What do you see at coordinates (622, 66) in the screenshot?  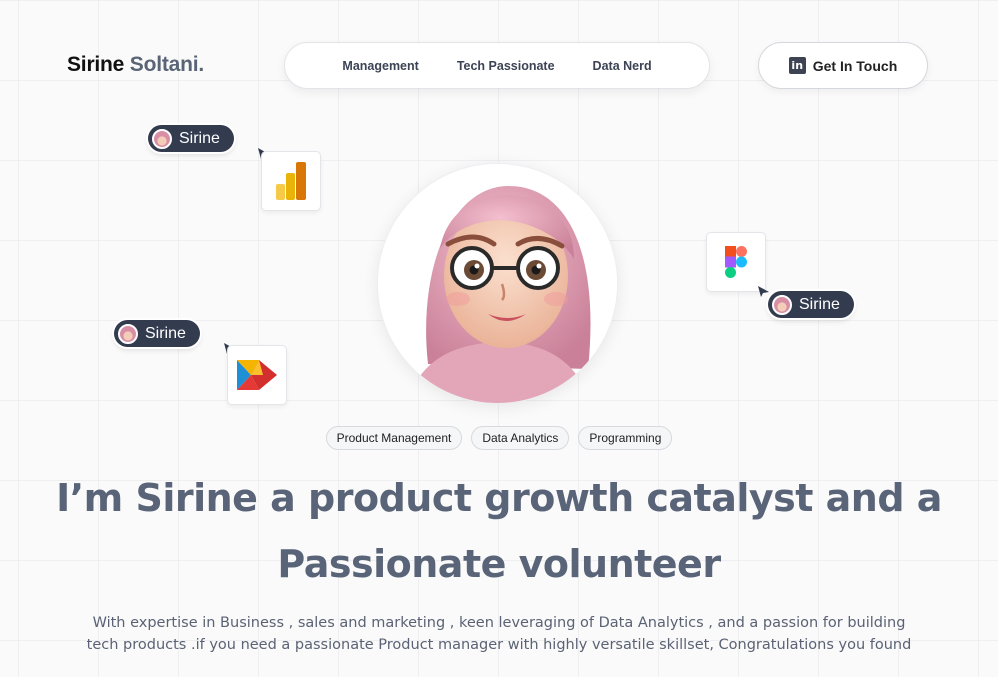 I see `nav-link-data-nerd: Data Nerd` at bounding box center [622, 66].